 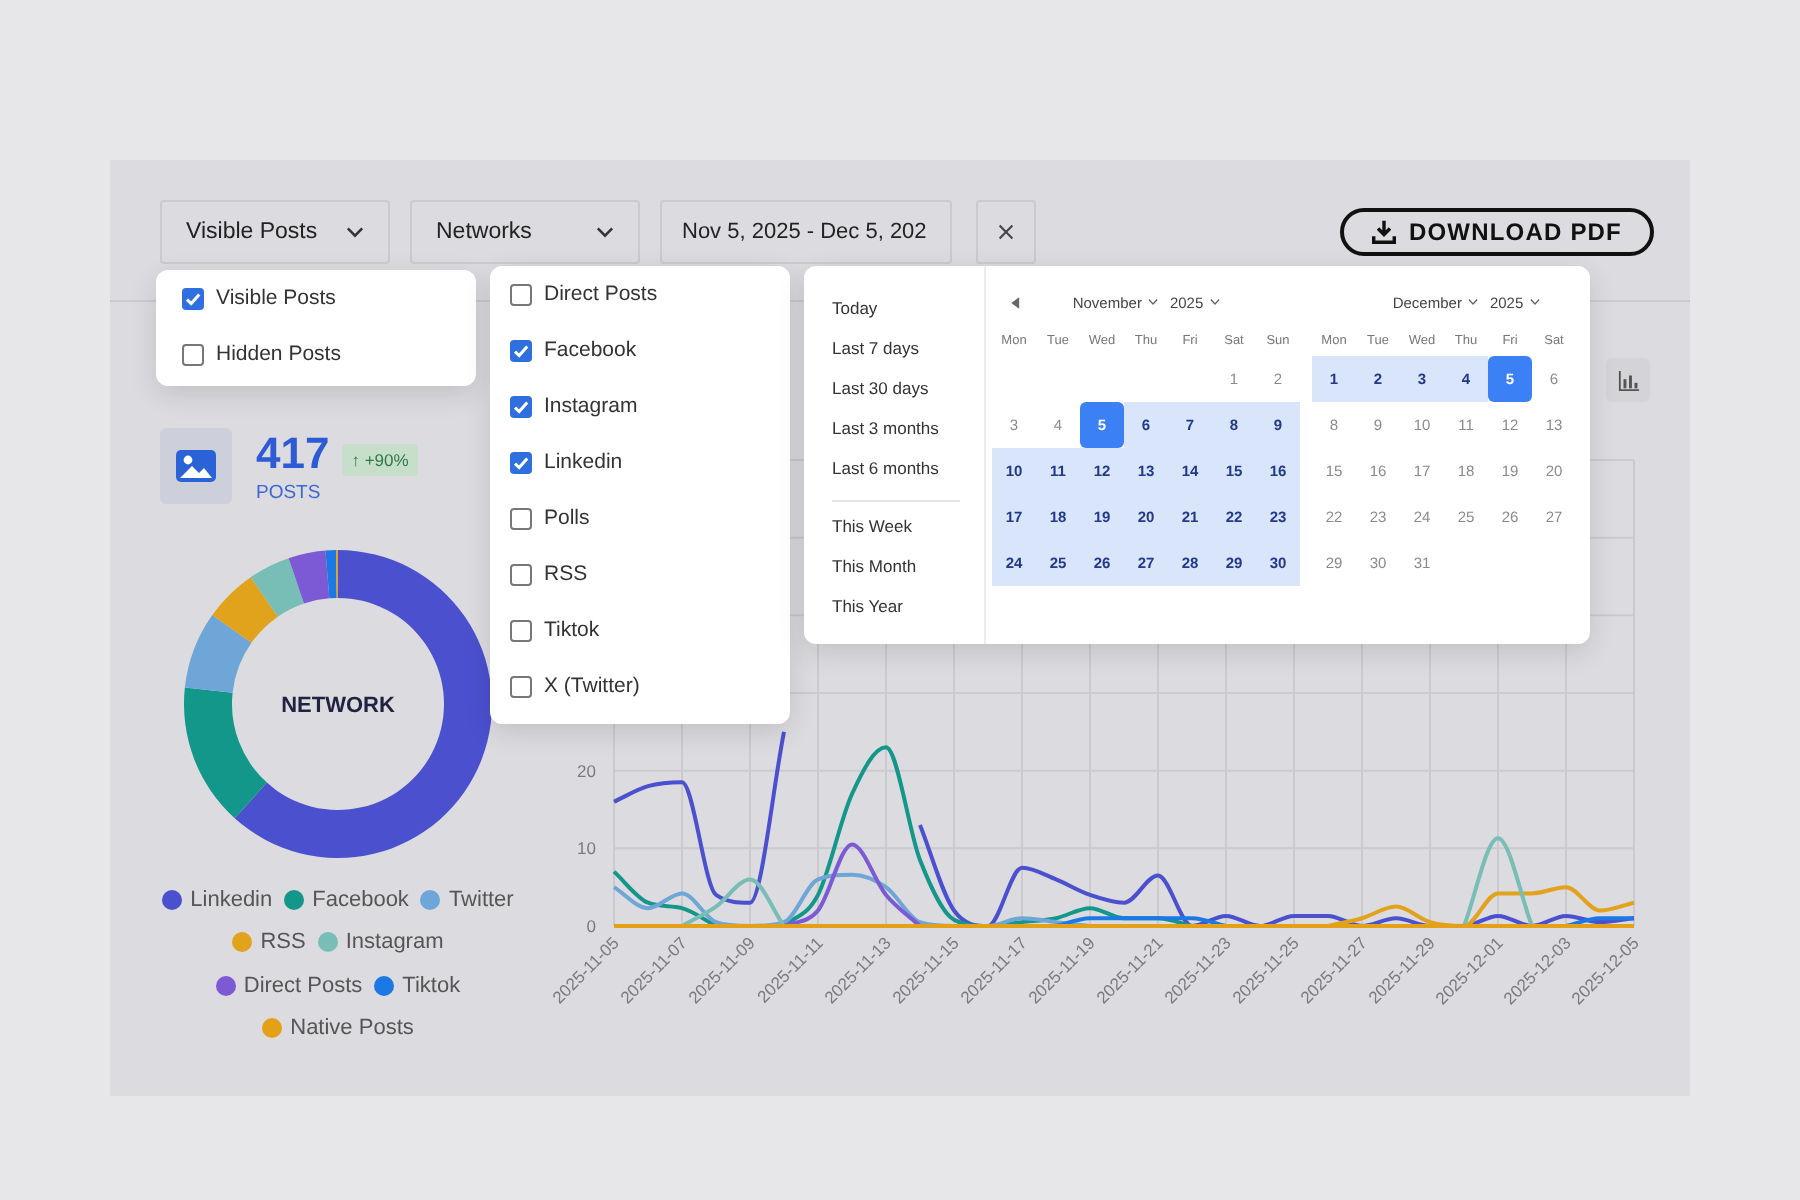 What do you see at coordinates (586, 848) in the screenshot?
I see `axis-tick-label: 10` at bounding box center [586, 848].